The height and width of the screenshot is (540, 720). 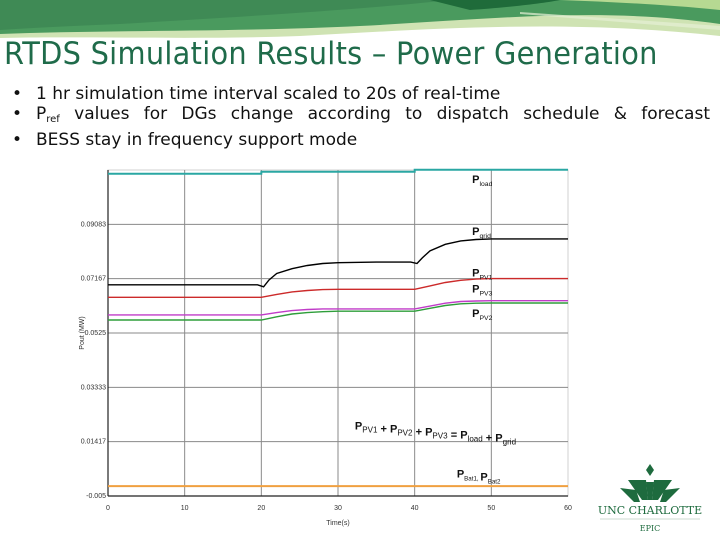 What do you see at coordinates (494, 482) in the screenshot?
I see `annotation-subscript: Bat2` at bounding box center [494, 482].